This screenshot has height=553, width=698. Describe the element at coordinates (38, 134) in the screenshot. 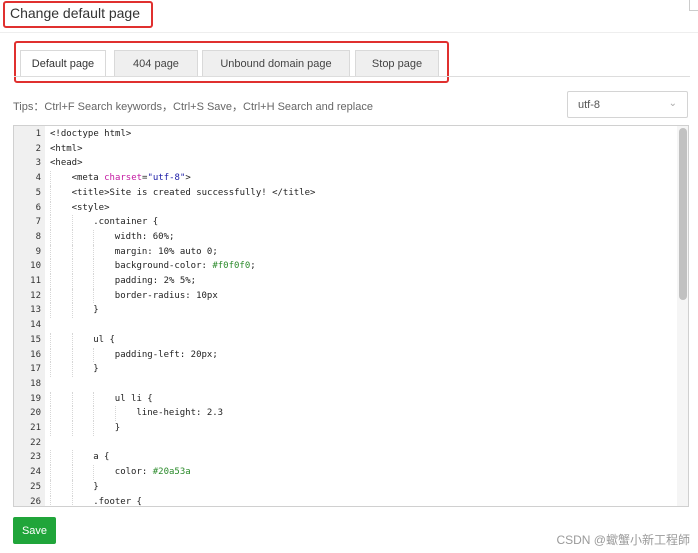

I see `line-number: 1` at that location.